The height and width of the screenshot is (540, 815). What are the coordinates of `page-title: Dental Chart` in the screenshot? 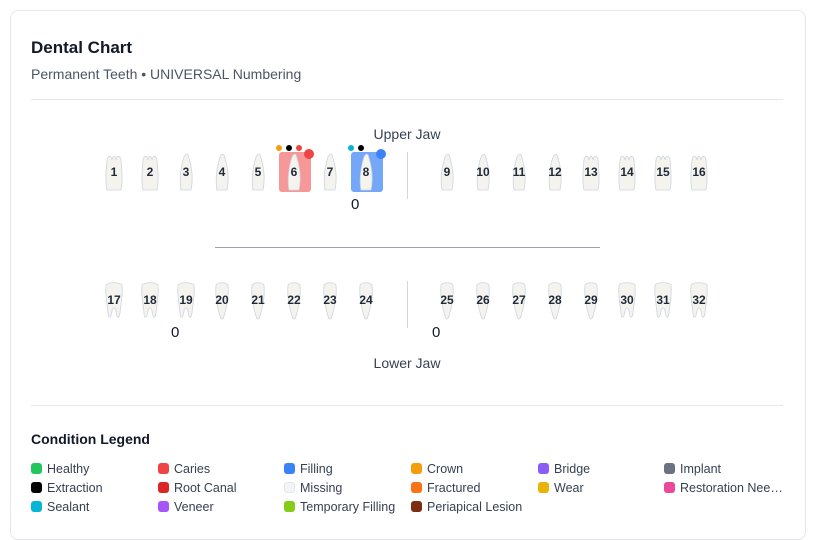 It's located at (82, 47).